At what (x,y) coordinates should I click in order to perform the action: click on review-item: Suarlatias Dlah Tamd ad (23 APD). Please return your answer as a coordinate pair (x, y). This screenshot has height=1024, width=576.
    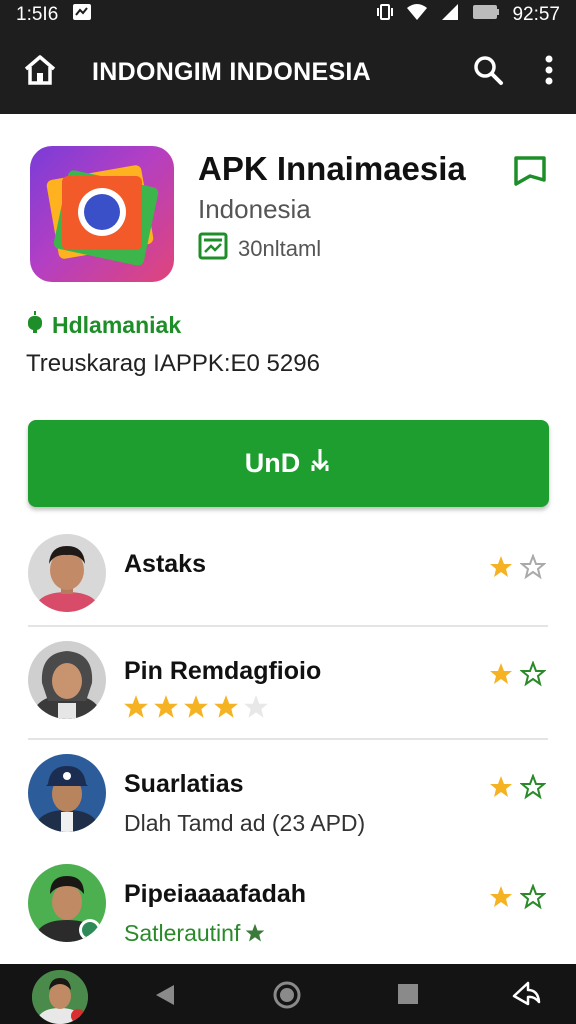
    Looking at the image, I should click on (288, 795).